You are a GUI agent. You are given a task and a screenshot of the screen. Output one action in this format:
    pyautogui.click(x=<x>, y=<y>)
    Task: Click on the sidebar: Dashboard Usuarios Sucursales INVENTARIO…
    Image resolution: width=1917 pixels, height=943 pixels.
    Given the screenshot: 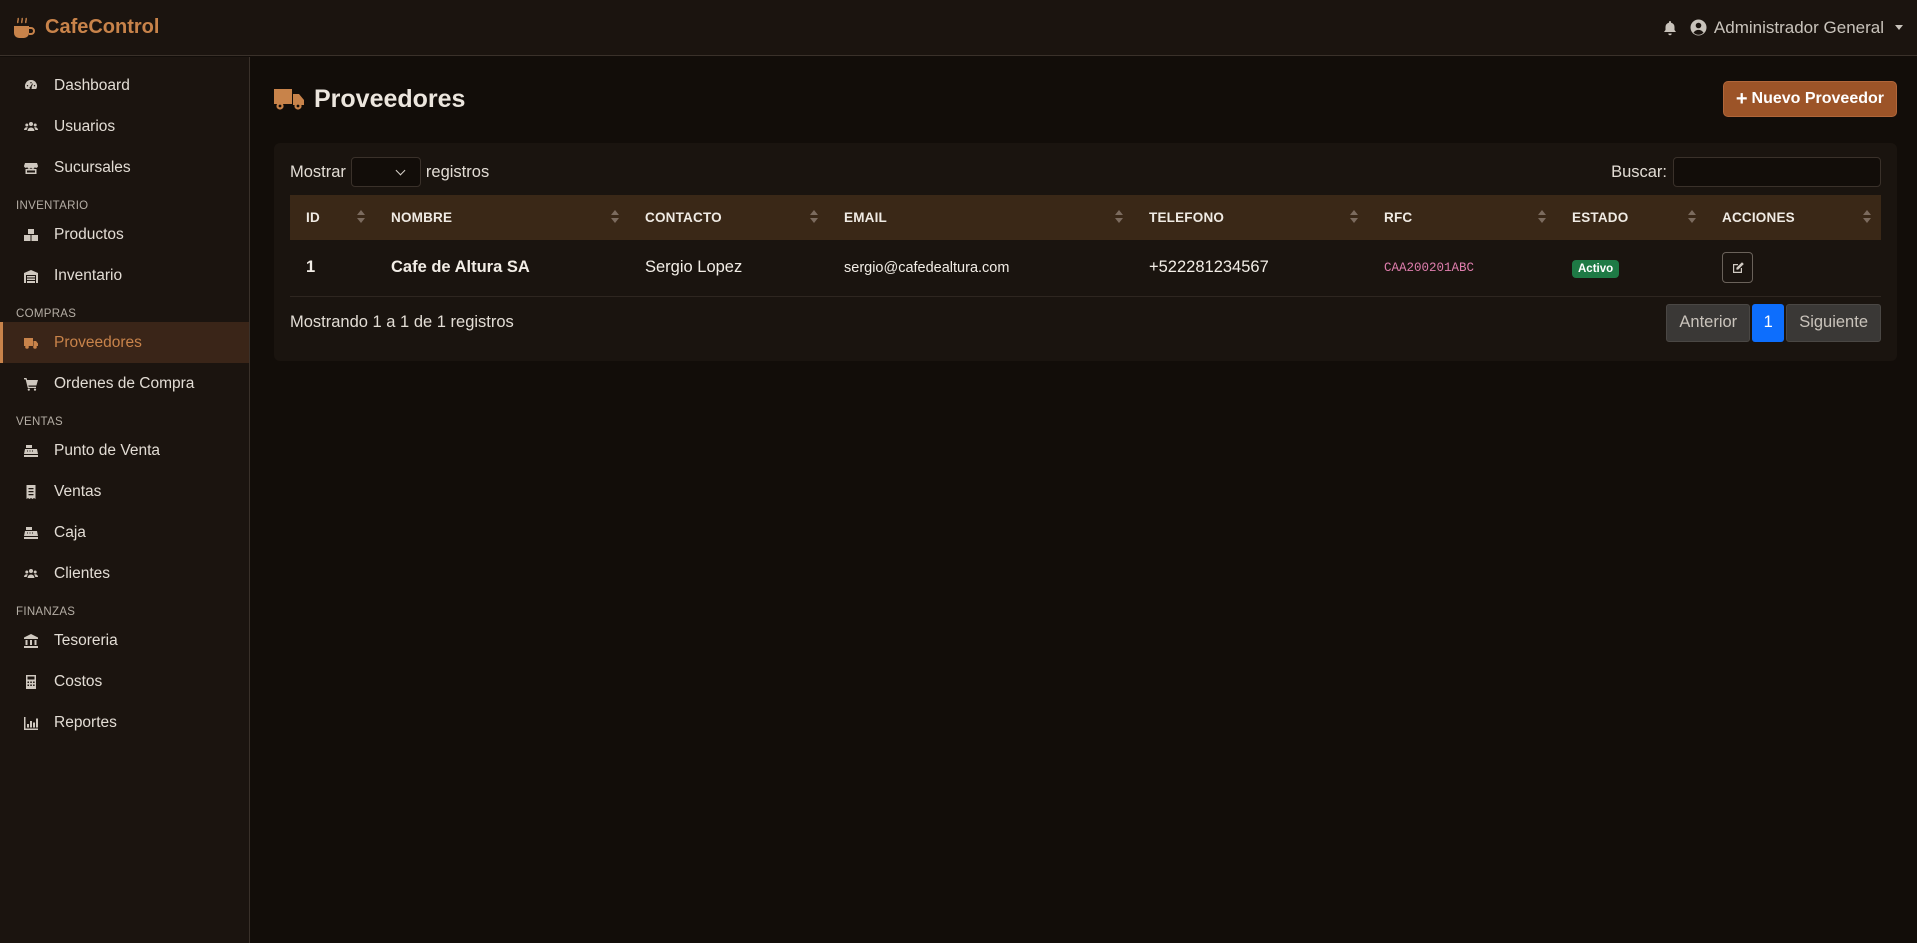 What is the action you would take?
    pyautogui.click(x=125, y=500)
    